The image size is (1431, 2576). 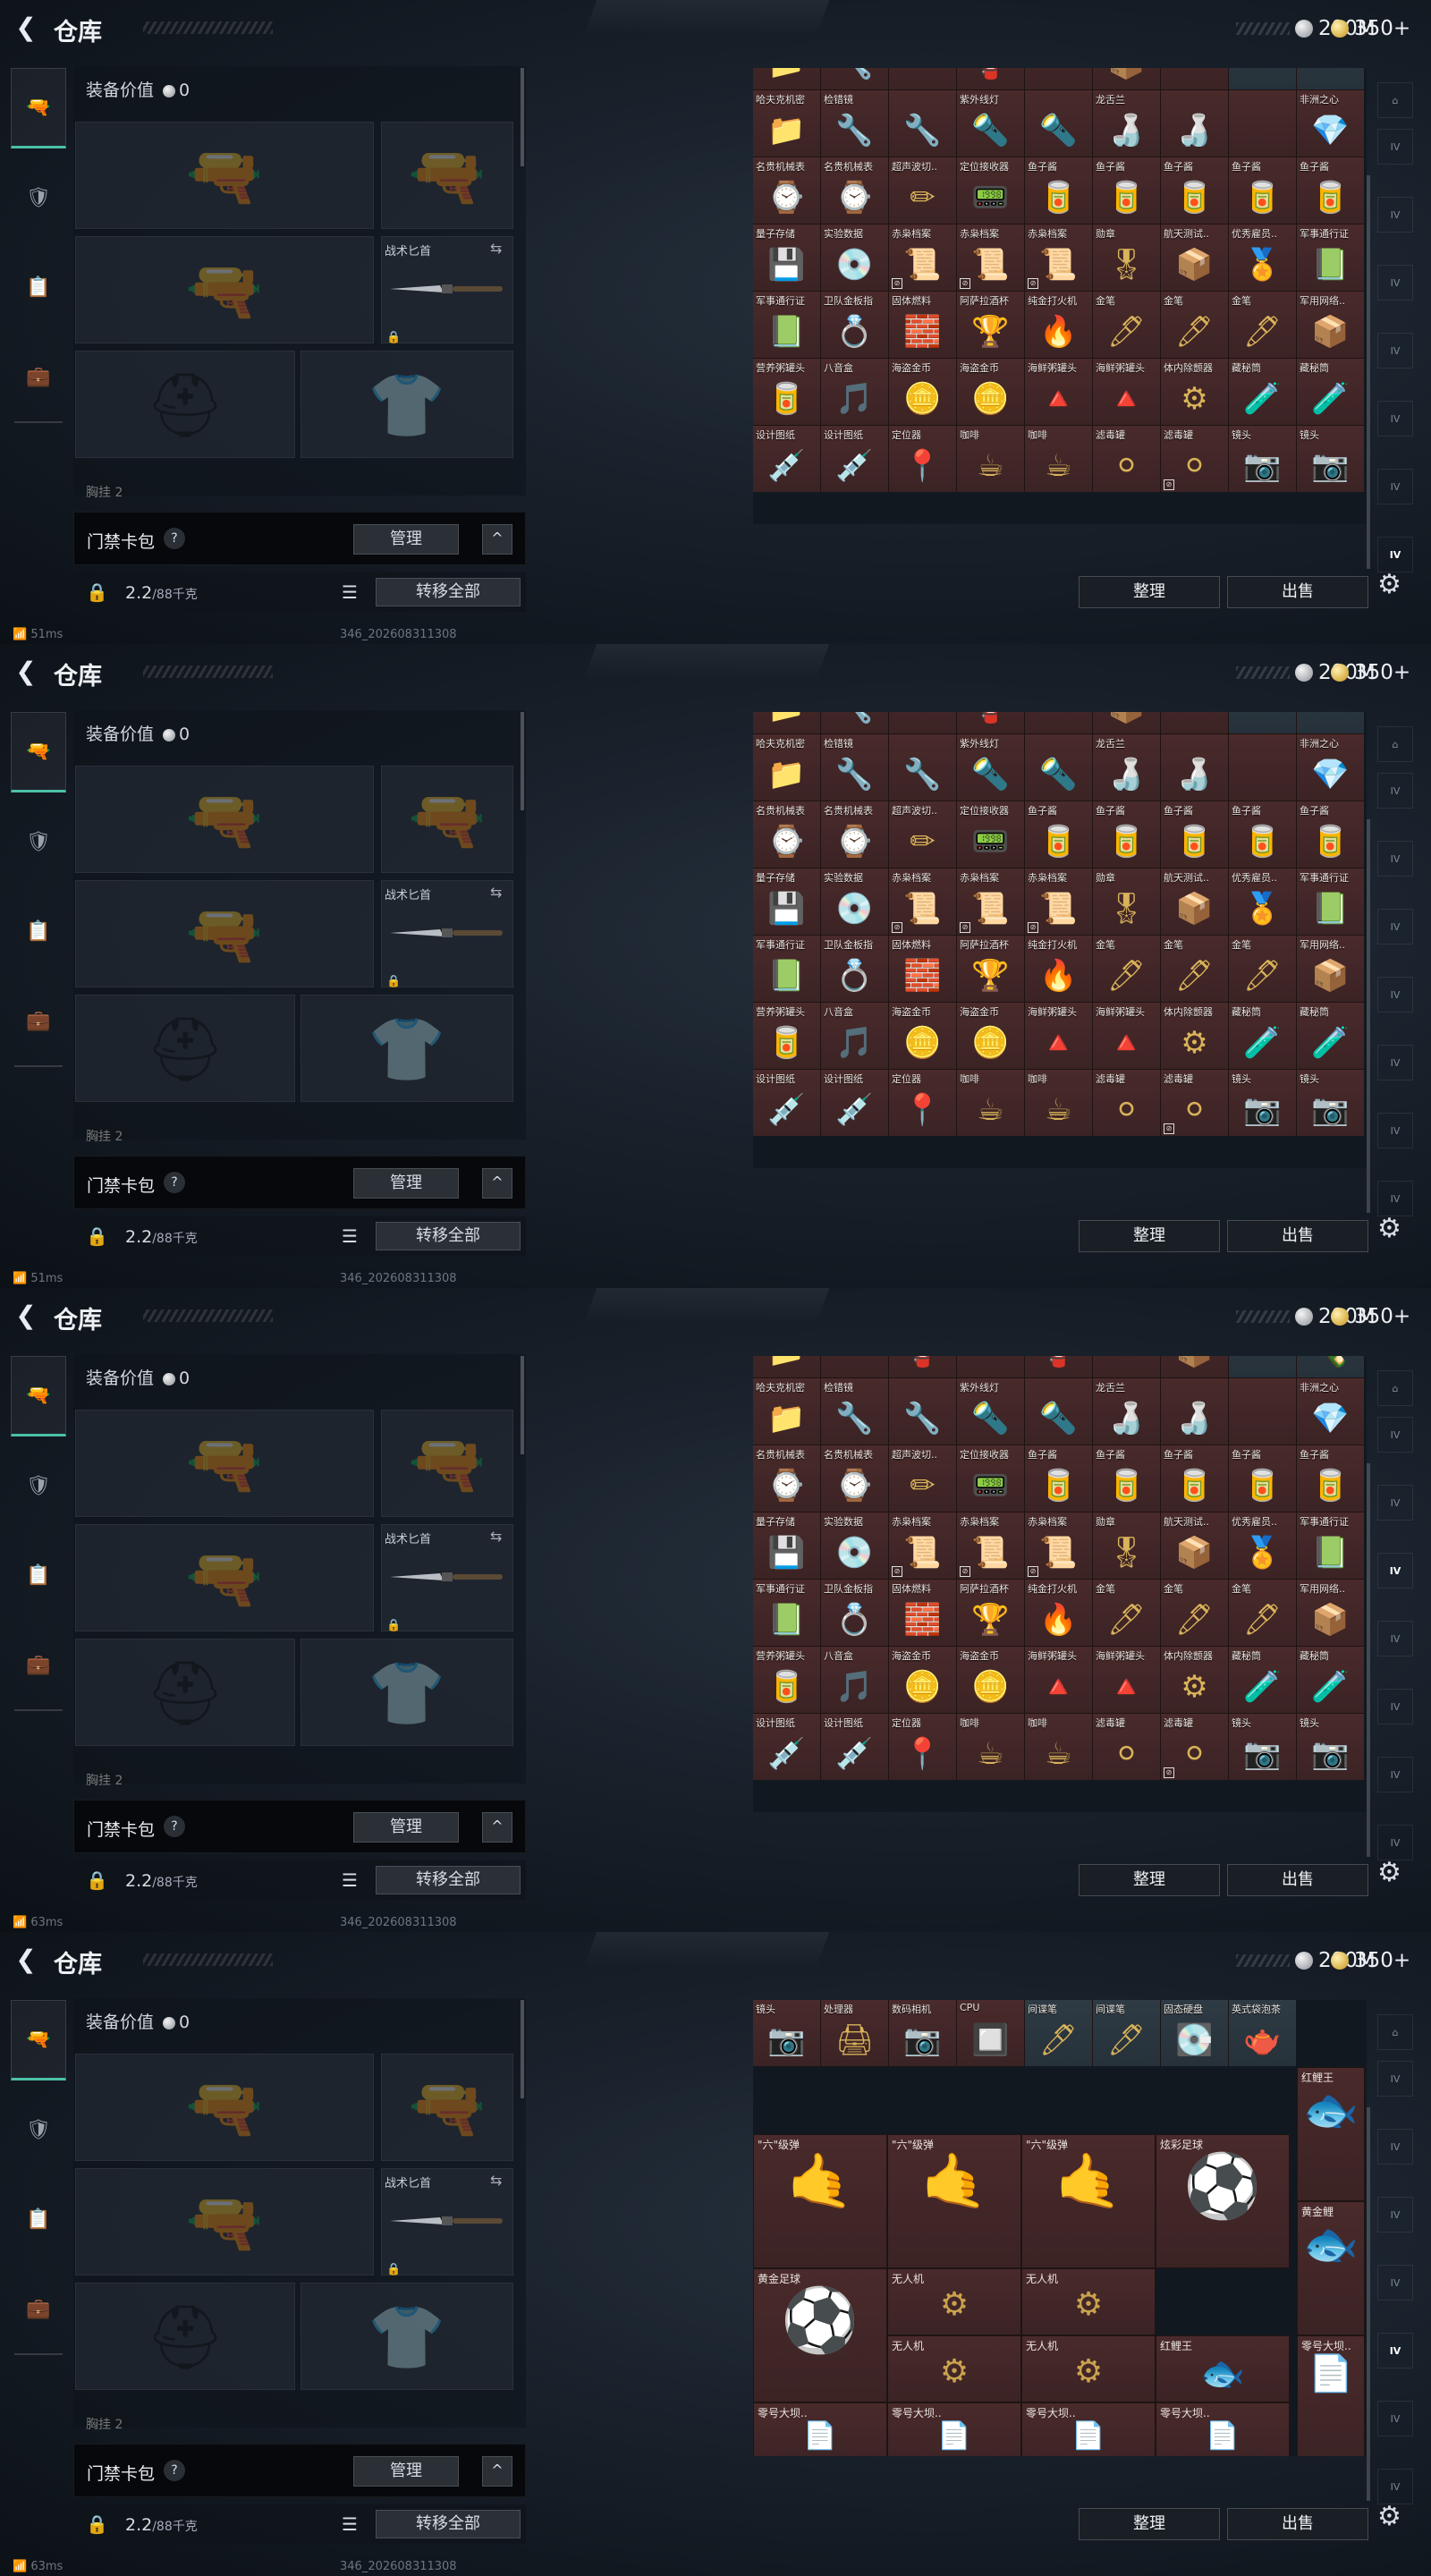 What do you see at coordinates (1331, 1411) in the screenshot?
I see `inventory-item: 非洲之心 💎` at bounding box center [1331, 1411].